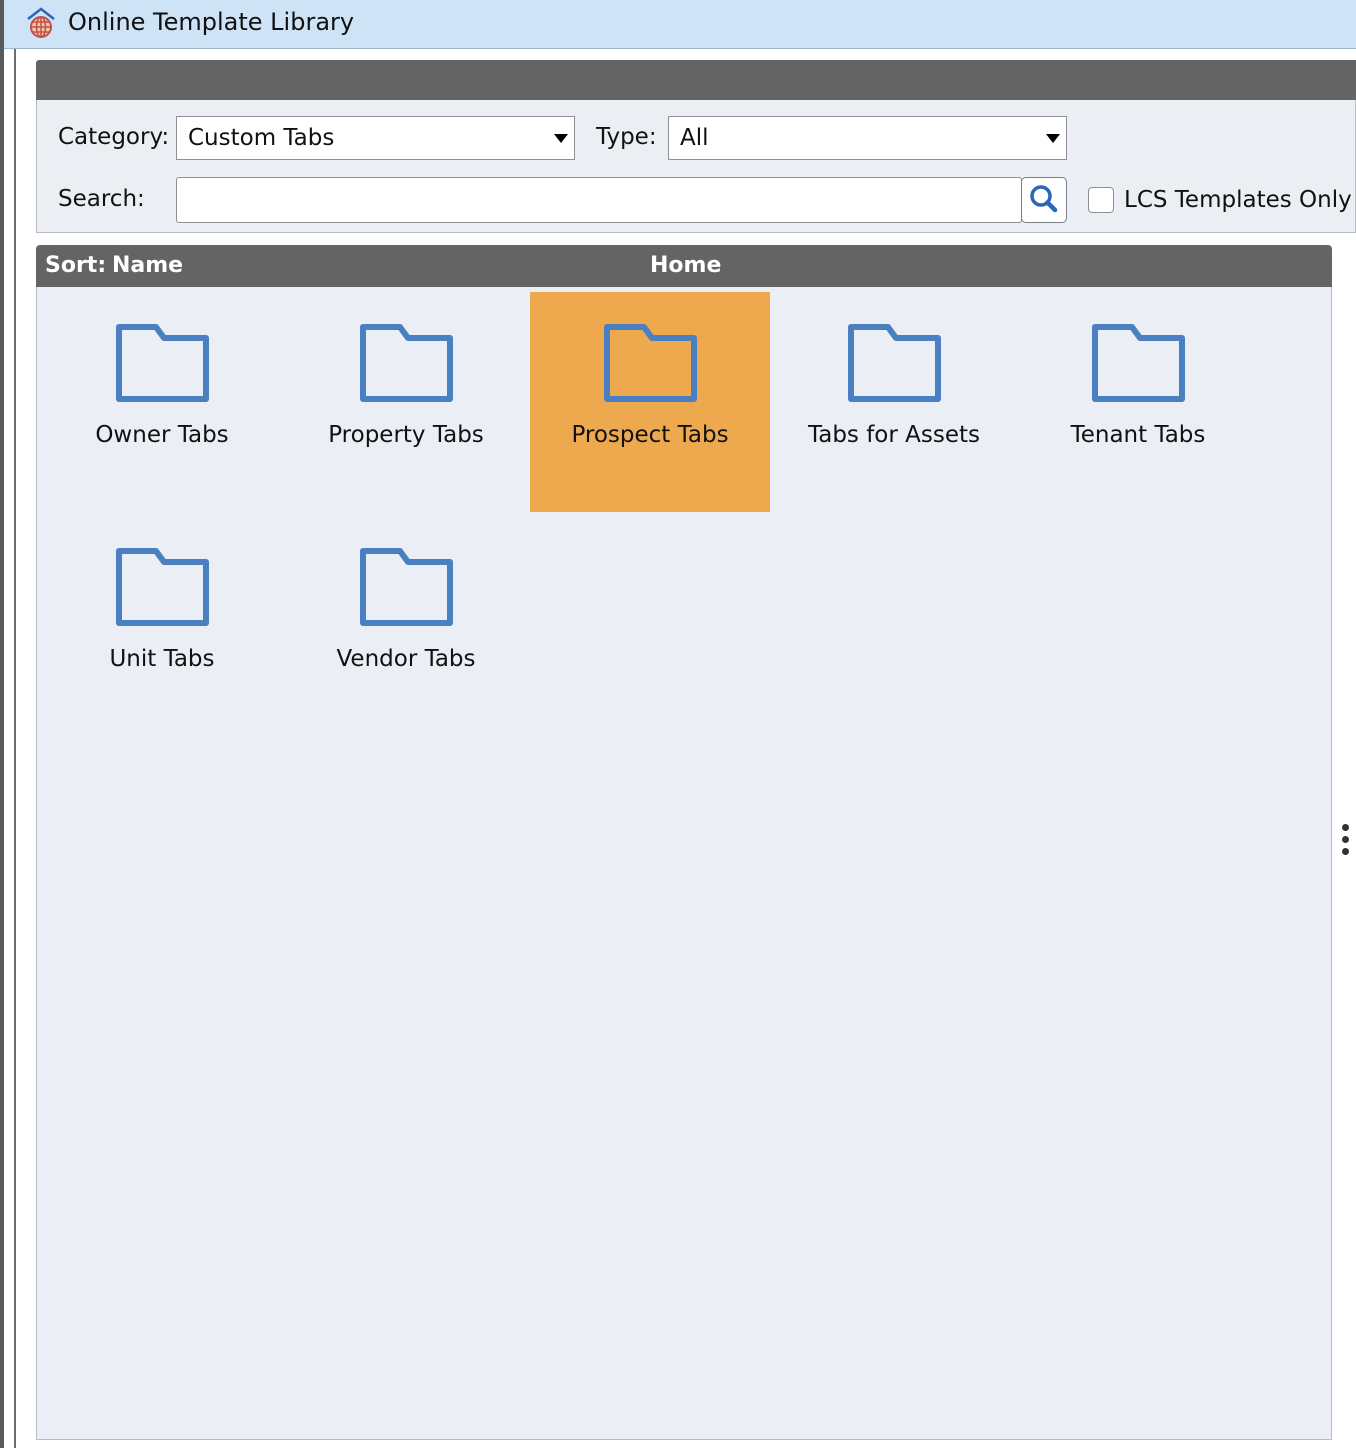 The height and width of the screenshot is (1448, 1356). I want to click on library-globe-icon, so click(41, 22).